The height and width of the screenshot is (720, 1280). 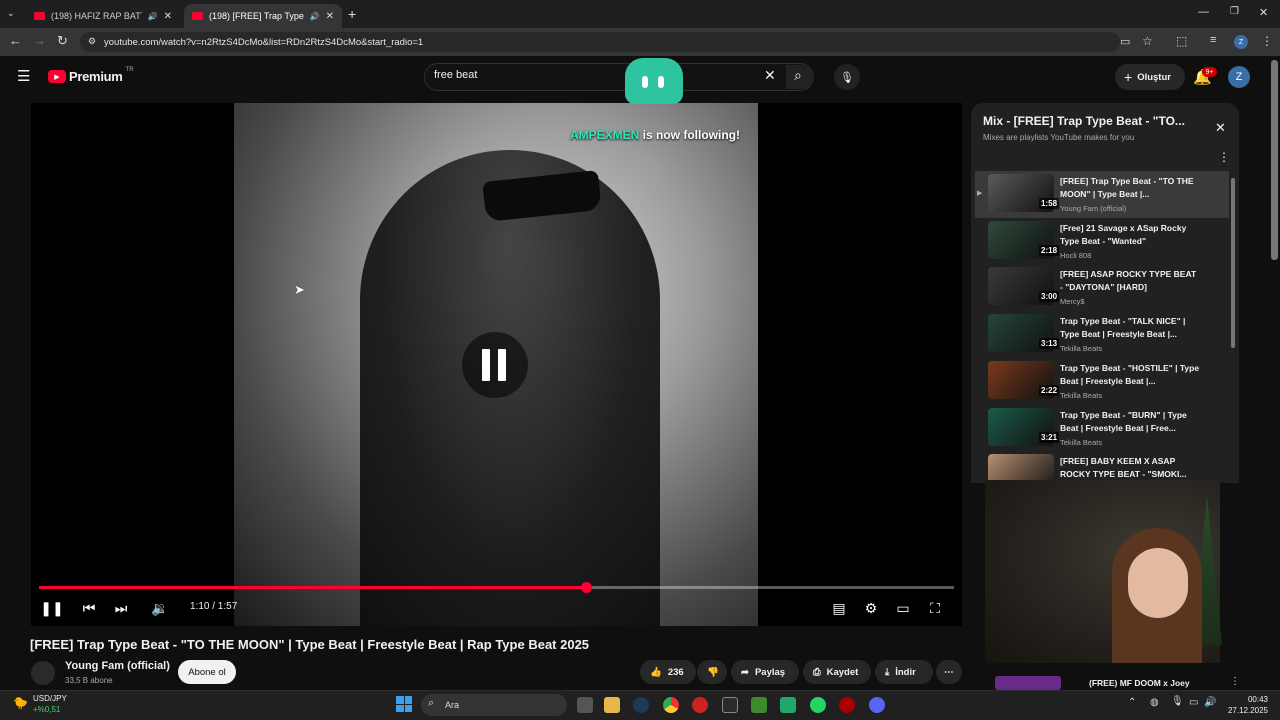 I want to click on media-controls-icon: ≡, so click(x=1213, y=40).